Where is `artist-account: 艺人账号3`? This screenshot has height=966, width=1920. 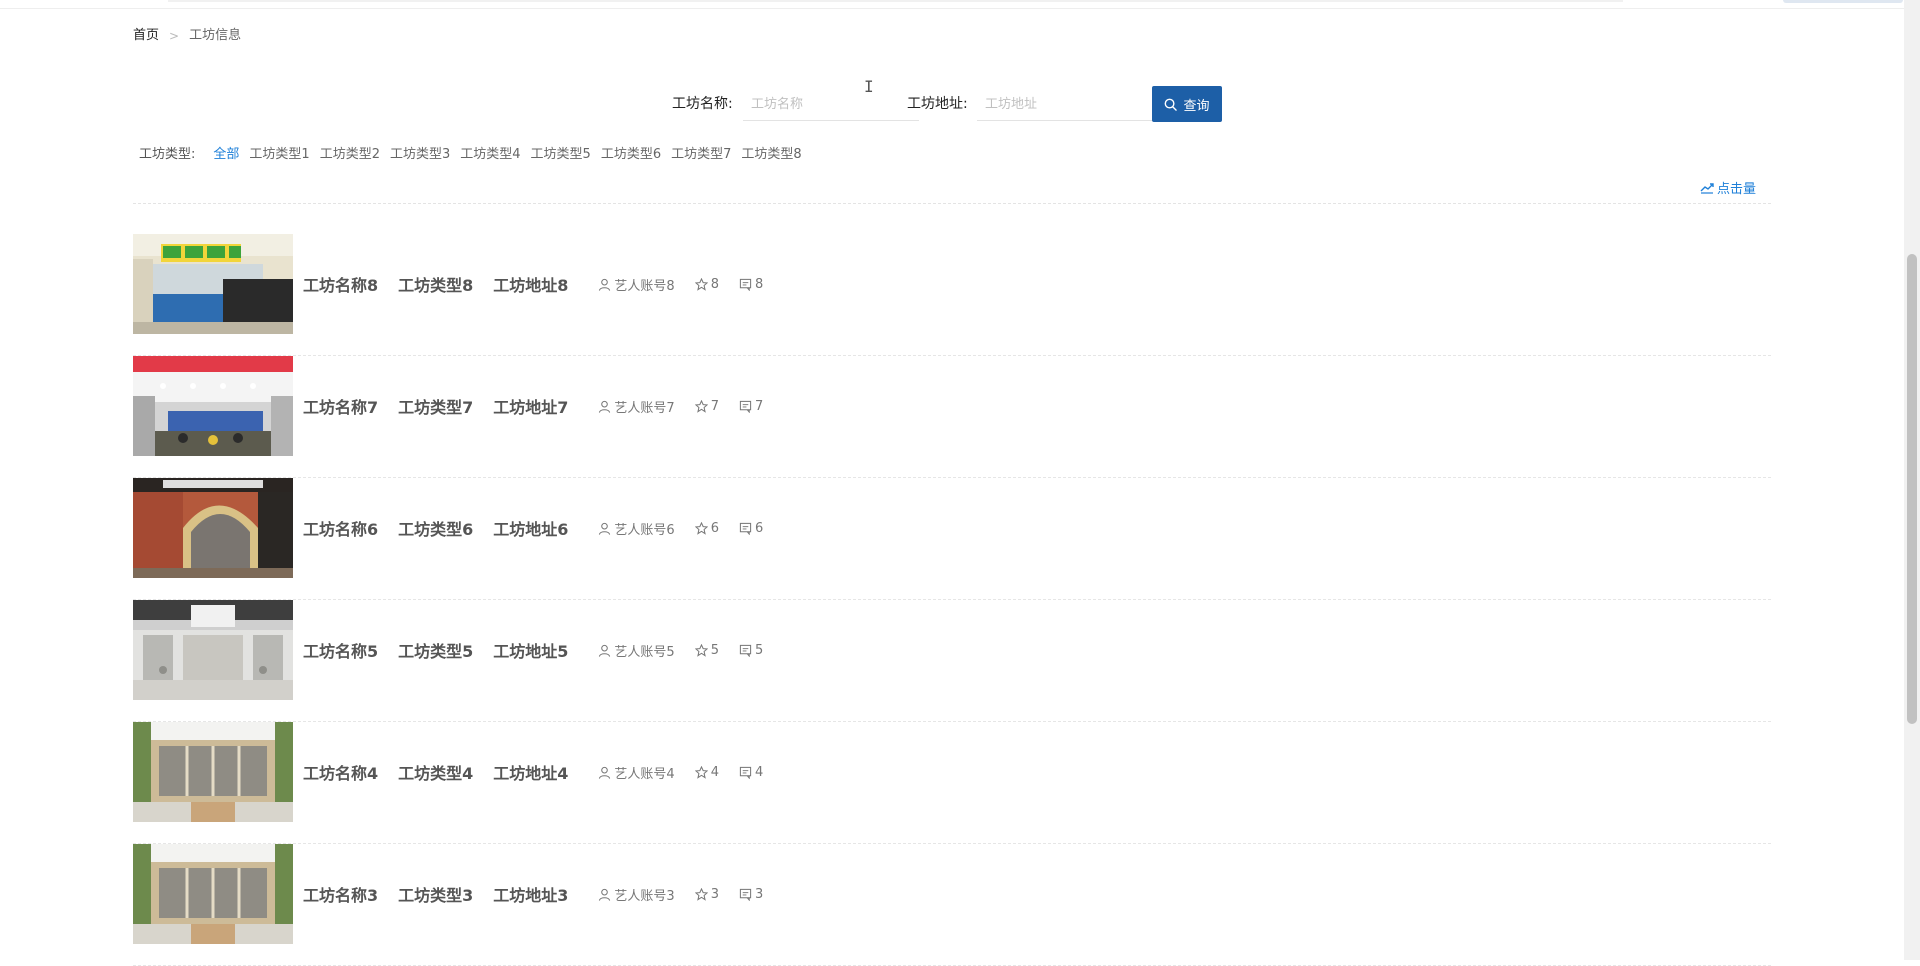
artist-account: 艺人账号3 is located at coordinates (636, 894).